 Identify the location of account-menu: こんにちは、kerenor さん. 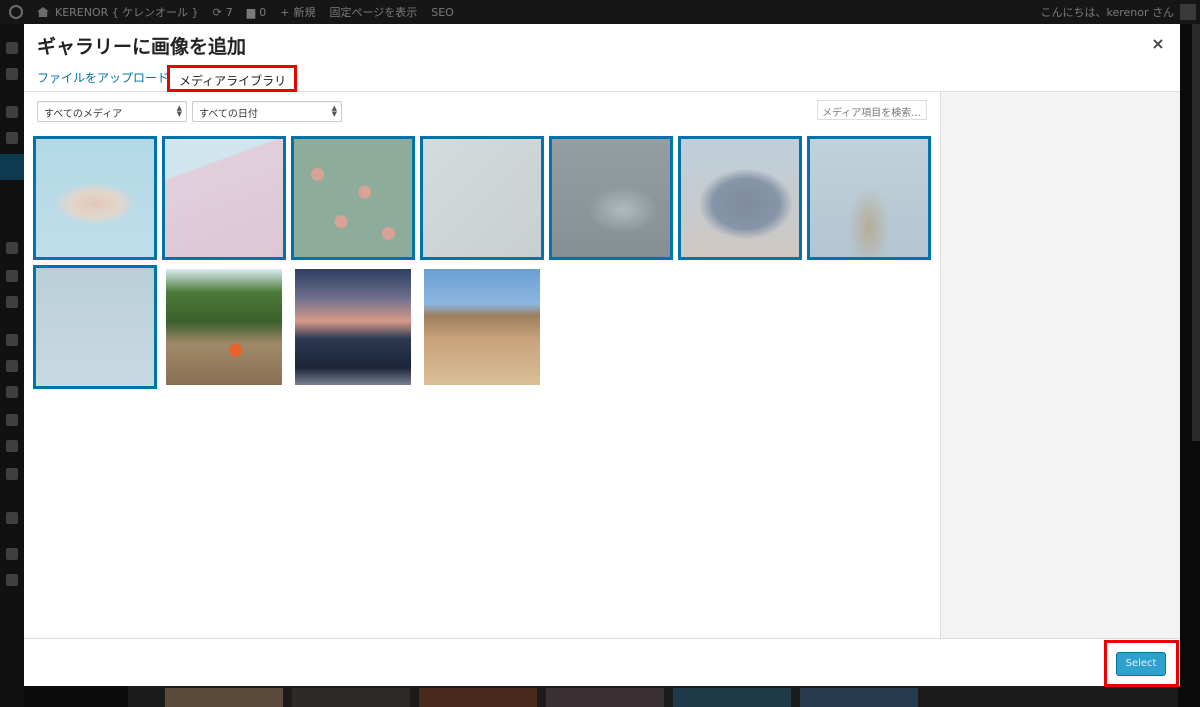
(1120, 12).